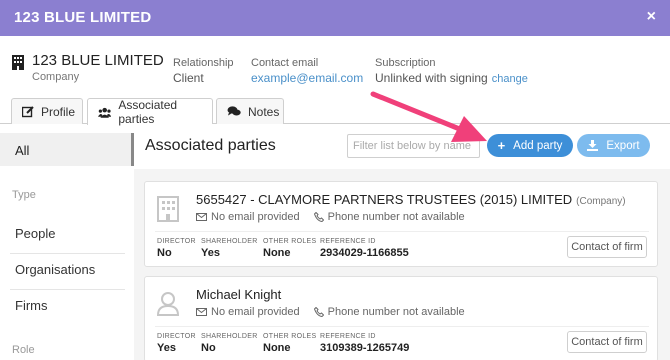 The image size is (670, 360). I want to click on edit-icon, so click(28, 111).